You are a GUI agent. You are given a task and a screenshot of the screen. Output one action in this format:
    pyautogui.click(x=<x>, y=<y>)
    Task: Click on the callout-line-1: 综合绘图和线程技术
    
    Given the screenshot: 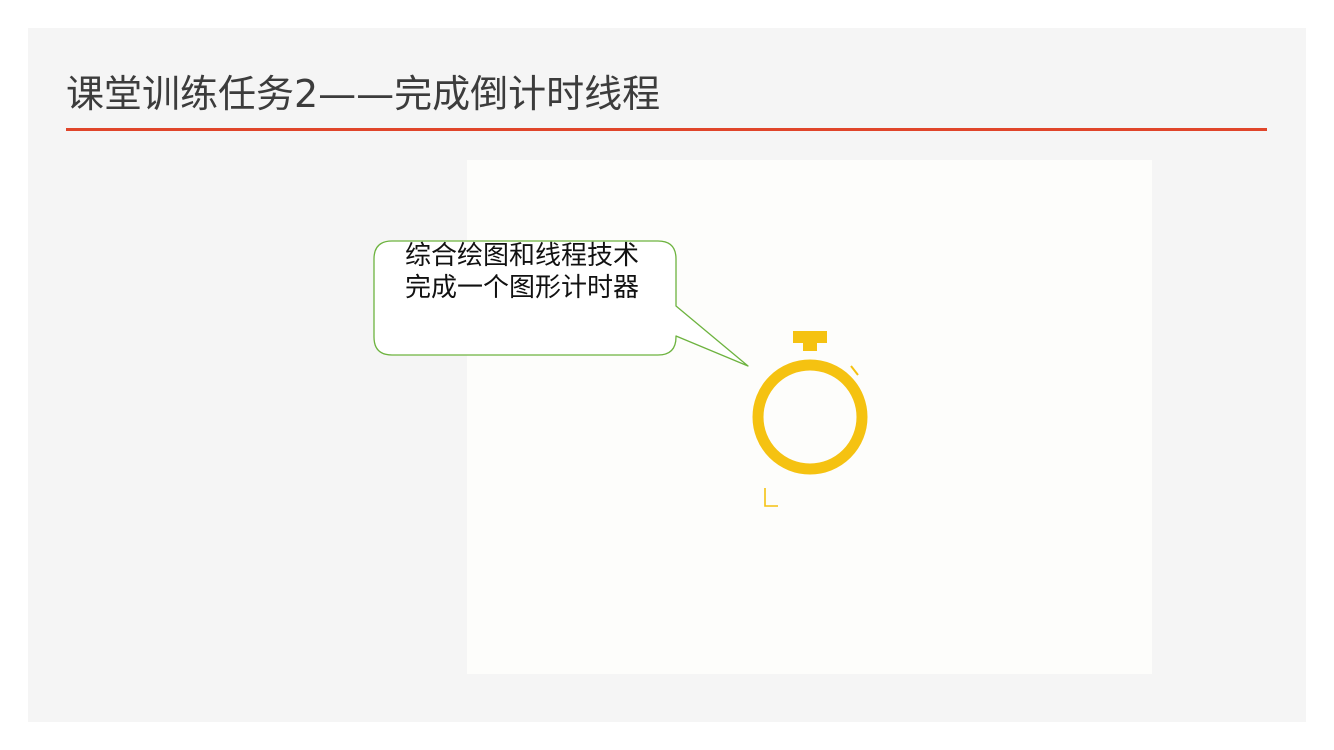 What is the action you would take?
    pyautogui.click(x=521, y=256)
    